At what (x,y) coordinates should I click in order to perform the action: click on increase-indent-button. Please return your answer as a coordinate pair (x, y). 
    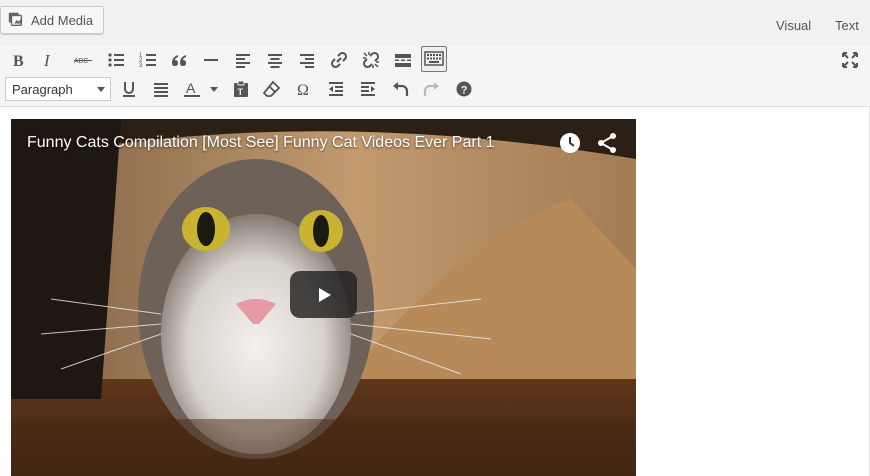
    Looking at the image, I should click on (368, 89).